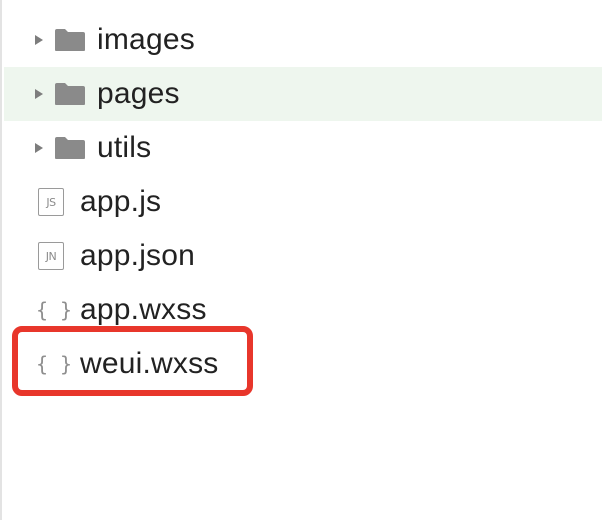 This screenshot has height=520, width=602. I want to click on tree-item-app-js: JS app.js, so click(303, 202).